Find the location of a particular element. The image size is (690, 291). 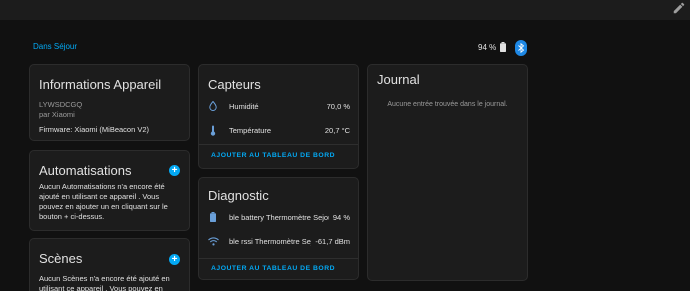

wifi-icon is located at coordinates (213, 241).